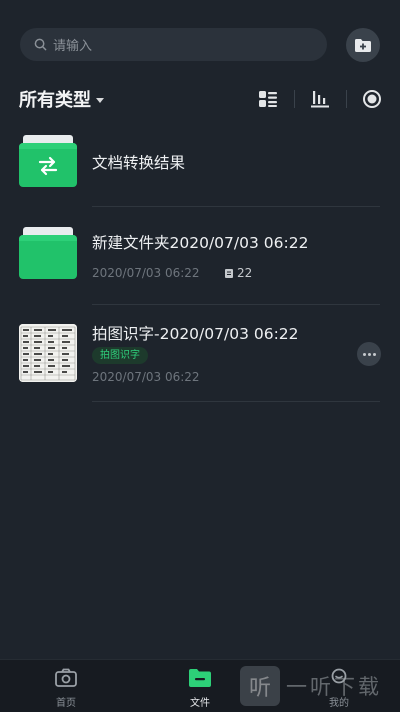 This screenshot has width=400, height=712. I want to click on item-title: 文档转换结果, so click(139, 163).